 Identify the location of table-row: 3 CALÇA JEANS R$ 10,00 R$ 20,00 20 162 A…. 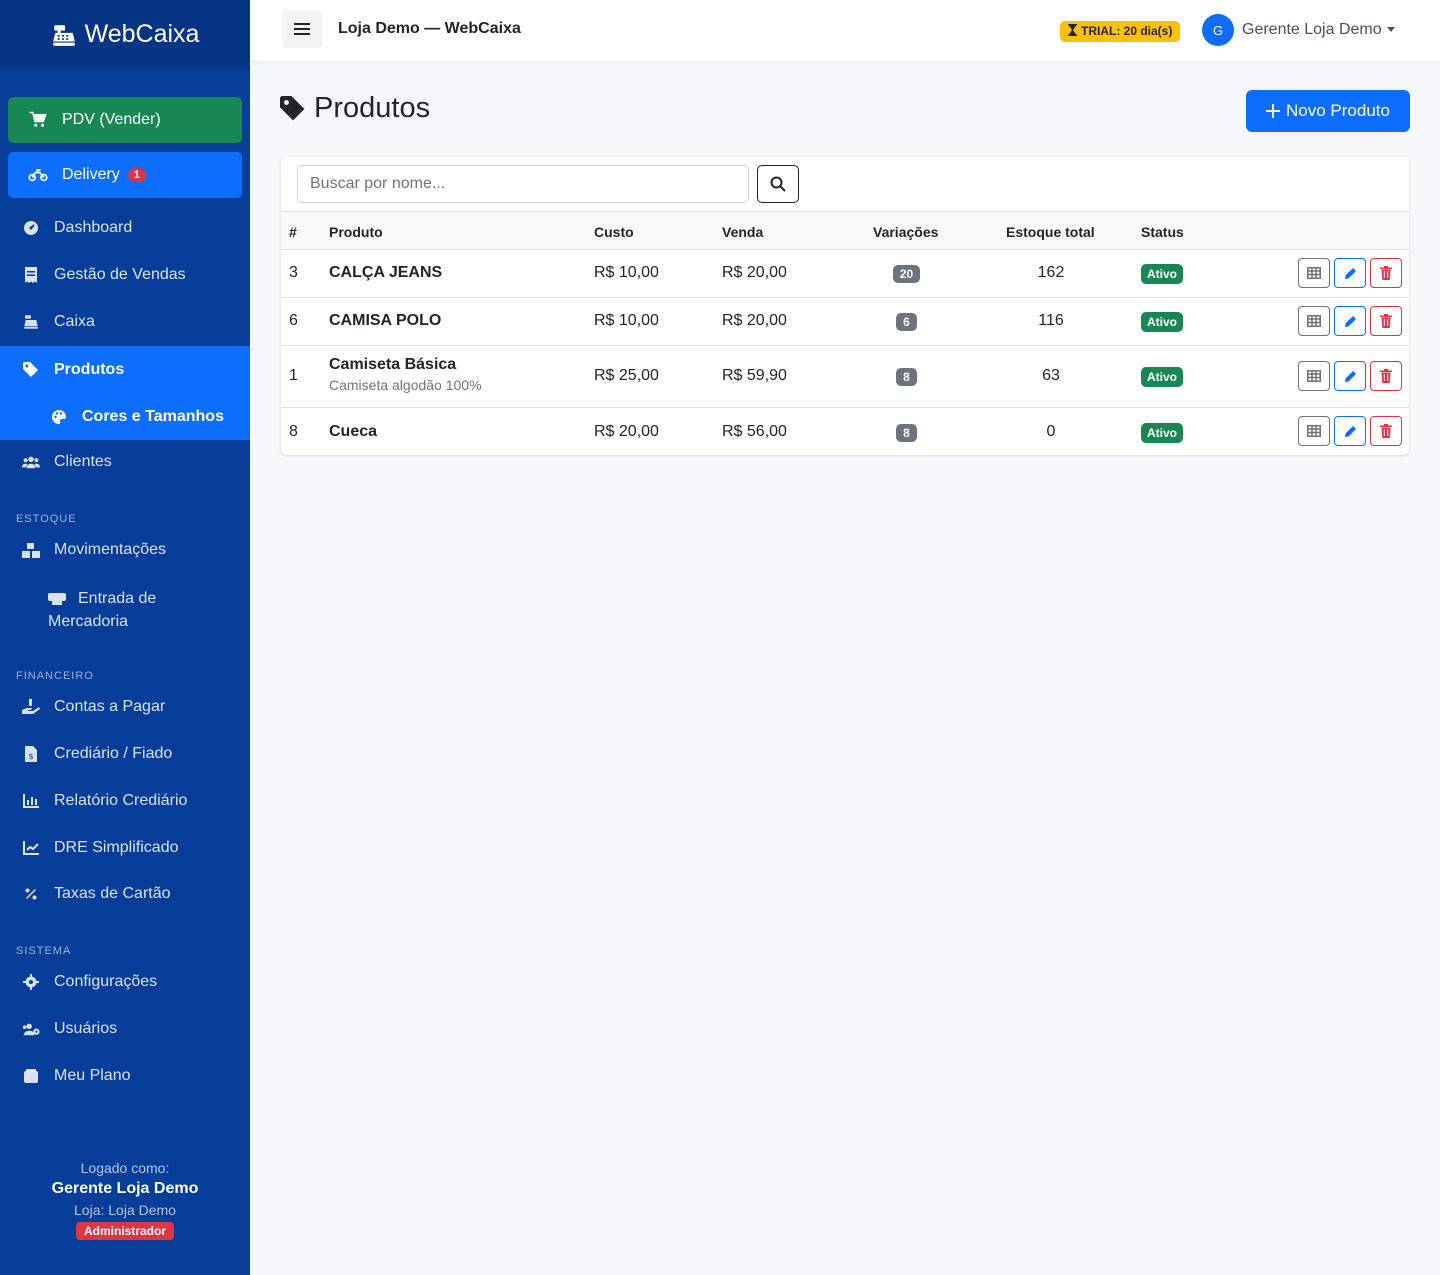
(845, 274).